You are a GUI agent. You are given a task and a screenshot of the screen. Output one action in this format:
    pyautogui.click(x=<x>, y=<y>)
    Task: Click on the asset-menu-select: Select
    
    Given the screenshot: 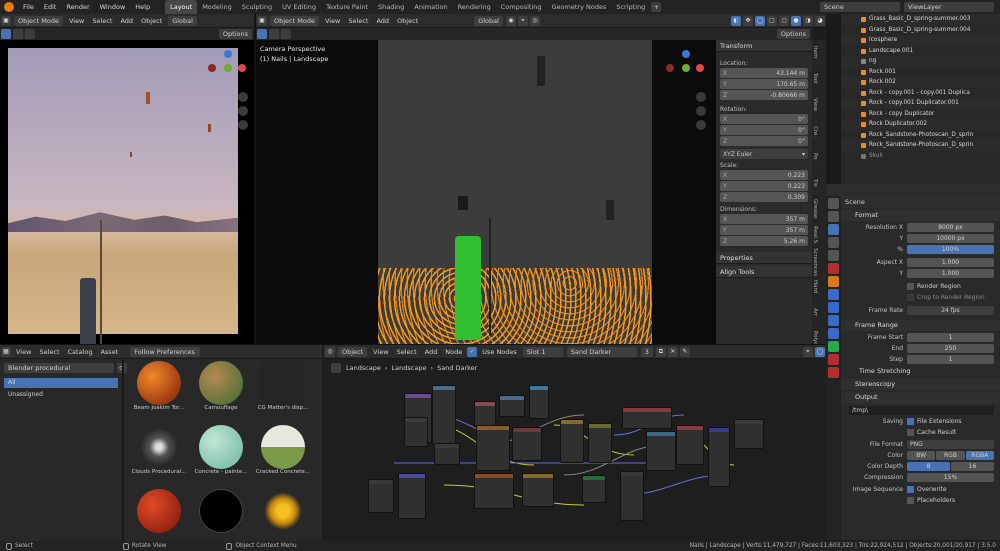 What is the action you would take?
    pyautogui.click(x=49, y=352)
    